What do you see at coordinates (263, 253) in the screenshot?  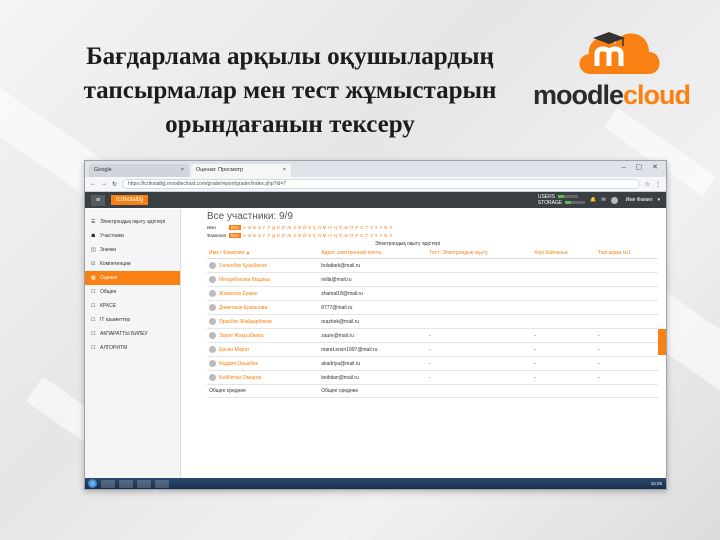 I see `column-header: Имя / Фамилия ▲` at bounding box center [263, 253].